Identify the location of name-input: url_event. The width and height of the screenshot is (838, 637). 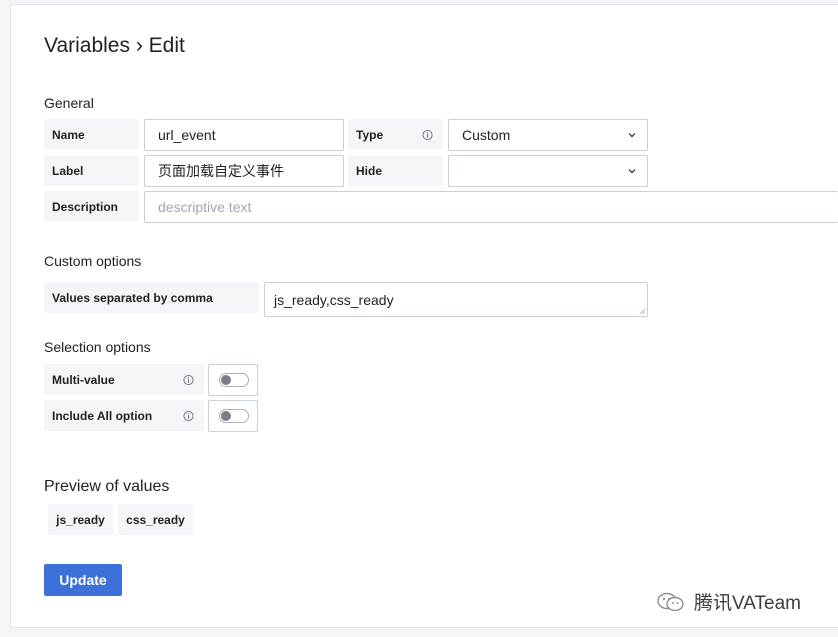
(244, 135).